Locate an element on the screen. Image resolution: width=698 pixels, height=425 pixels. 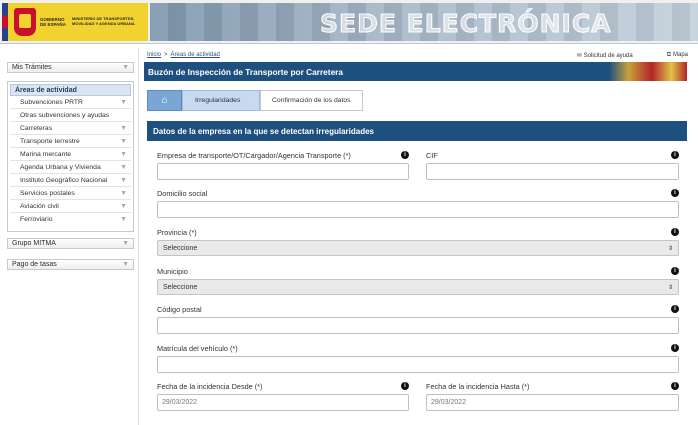
cif-input is located at coordinates (552, 171).